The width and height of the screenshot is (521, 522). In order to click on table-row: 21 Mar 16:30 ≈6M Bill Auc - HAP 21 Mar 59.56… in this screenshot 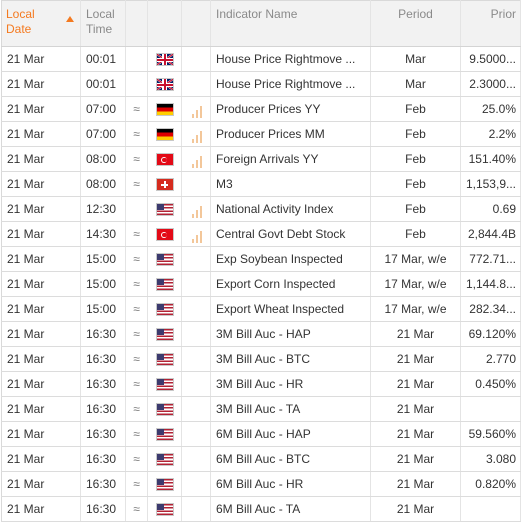, I will do `click(261, 434)`.